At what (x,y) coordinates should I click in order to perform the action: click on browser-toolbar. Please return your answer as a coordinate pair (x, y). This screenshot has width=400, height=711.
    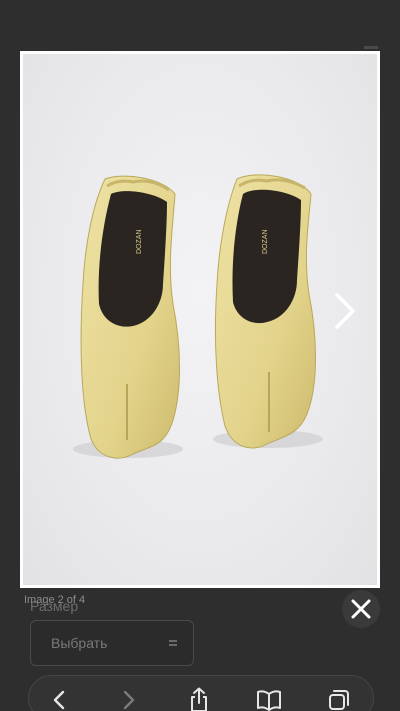
    Looking at the image, I should click on (201, 693).